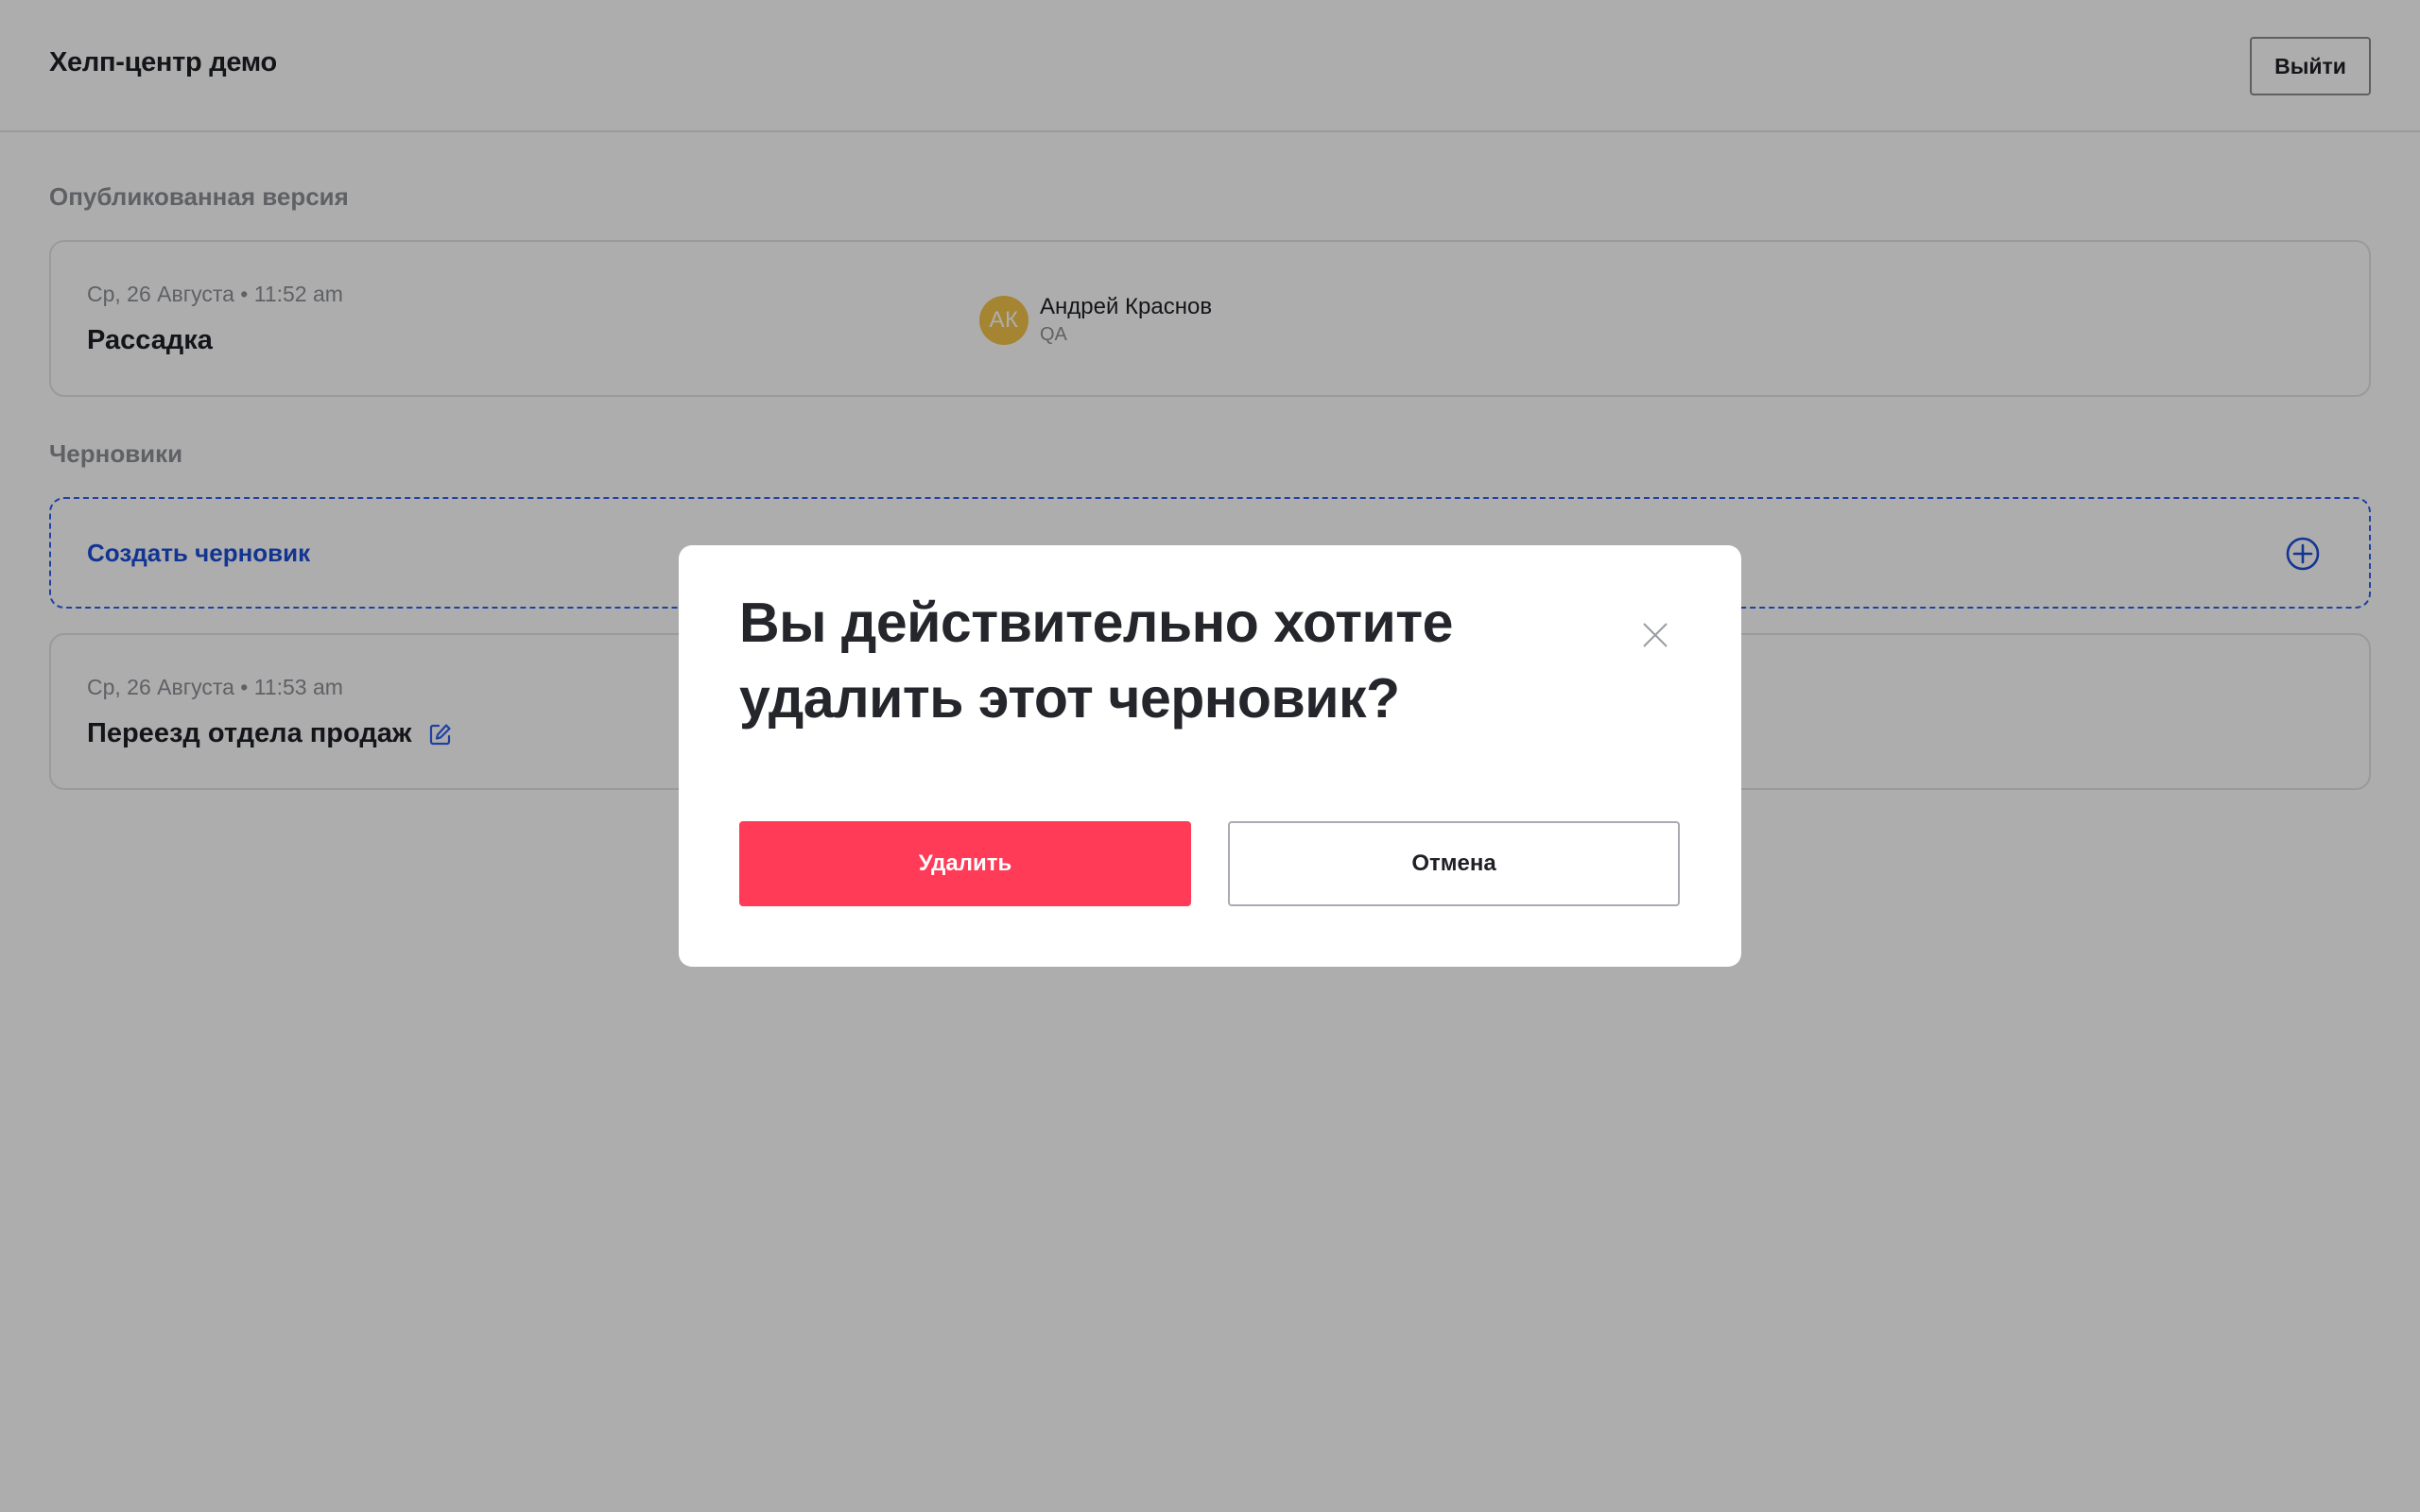 This screenshot has height=1512, width=2420. I want to click on close-icon, so click(1655, 635).